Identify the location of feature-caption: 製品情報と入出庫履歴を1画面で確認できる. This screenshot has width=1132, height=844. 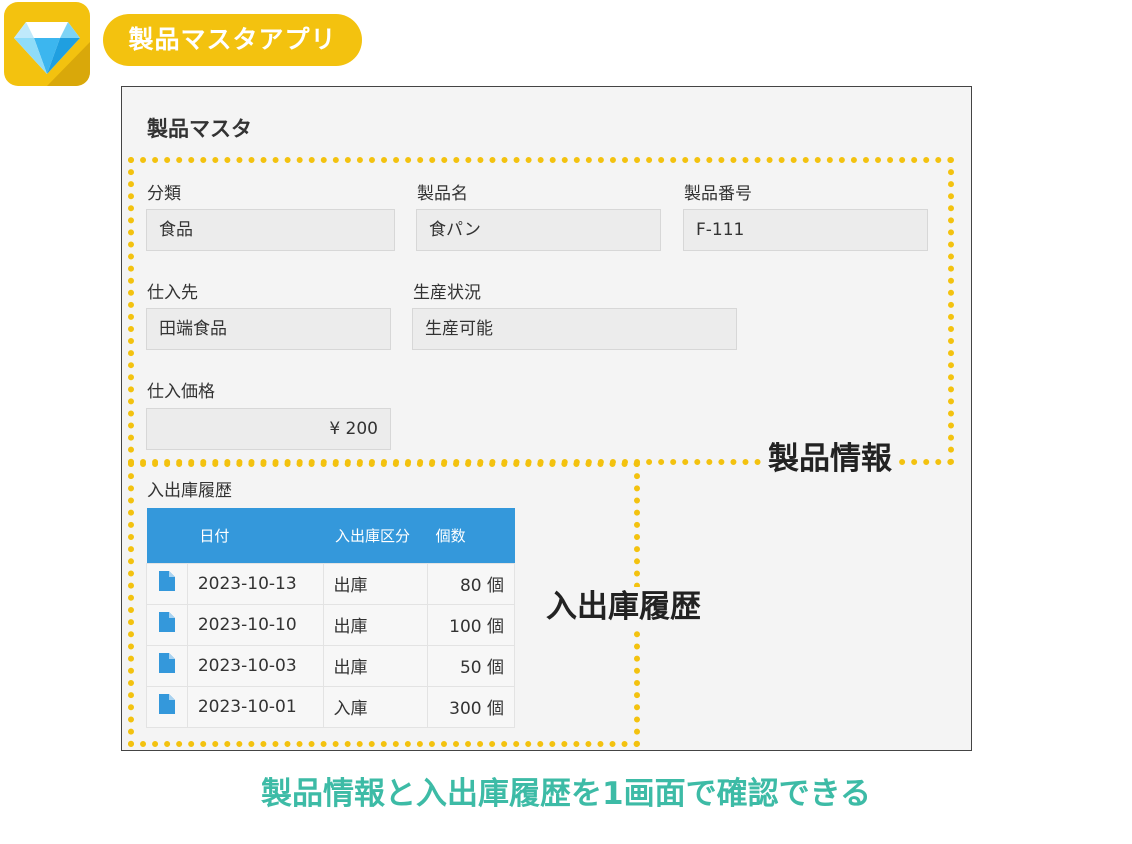
(566, 794).